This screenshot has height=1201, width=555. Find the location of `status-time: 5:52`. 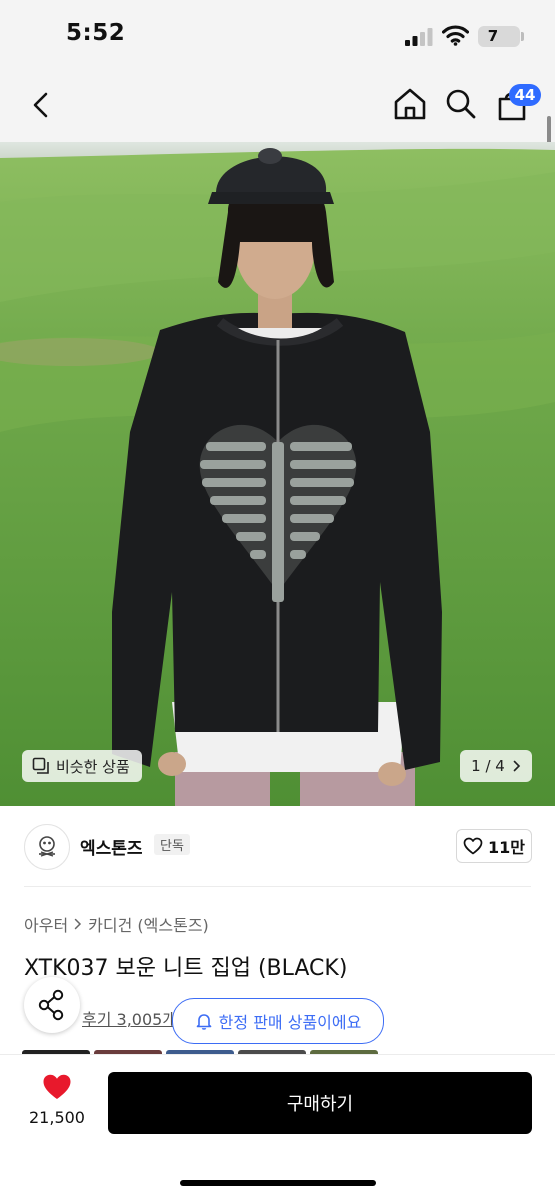

status-time: 5:52 is located at coordinates (96, 33).